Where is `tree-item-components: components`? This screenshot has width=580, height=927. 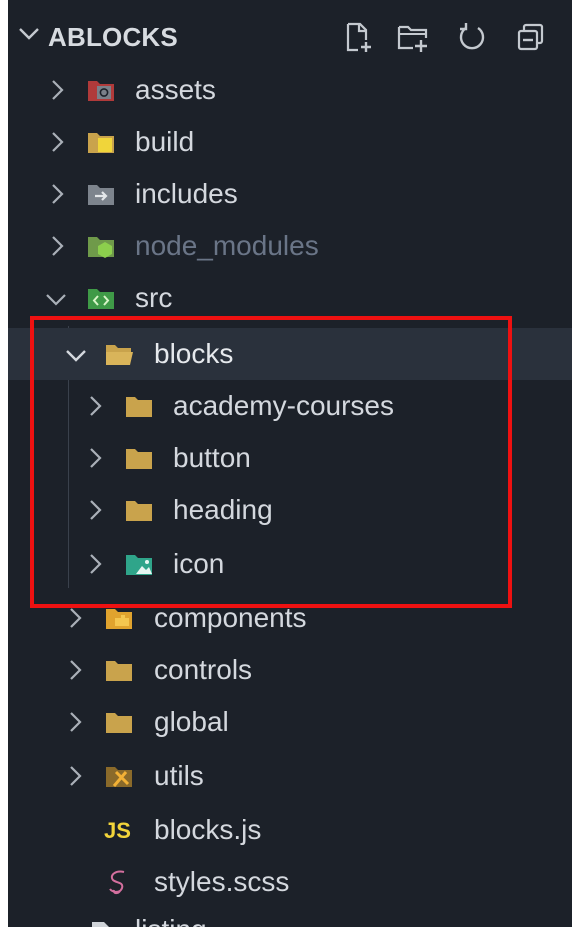 tree-item-components: components is located at coordinates (290, 618).